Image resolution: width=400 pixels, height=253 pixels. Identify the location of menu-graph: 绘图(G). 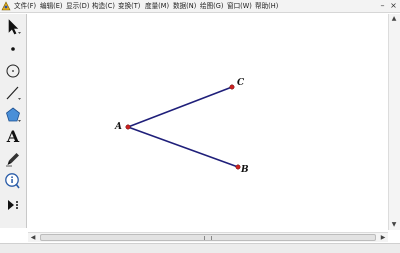
(211, 6).